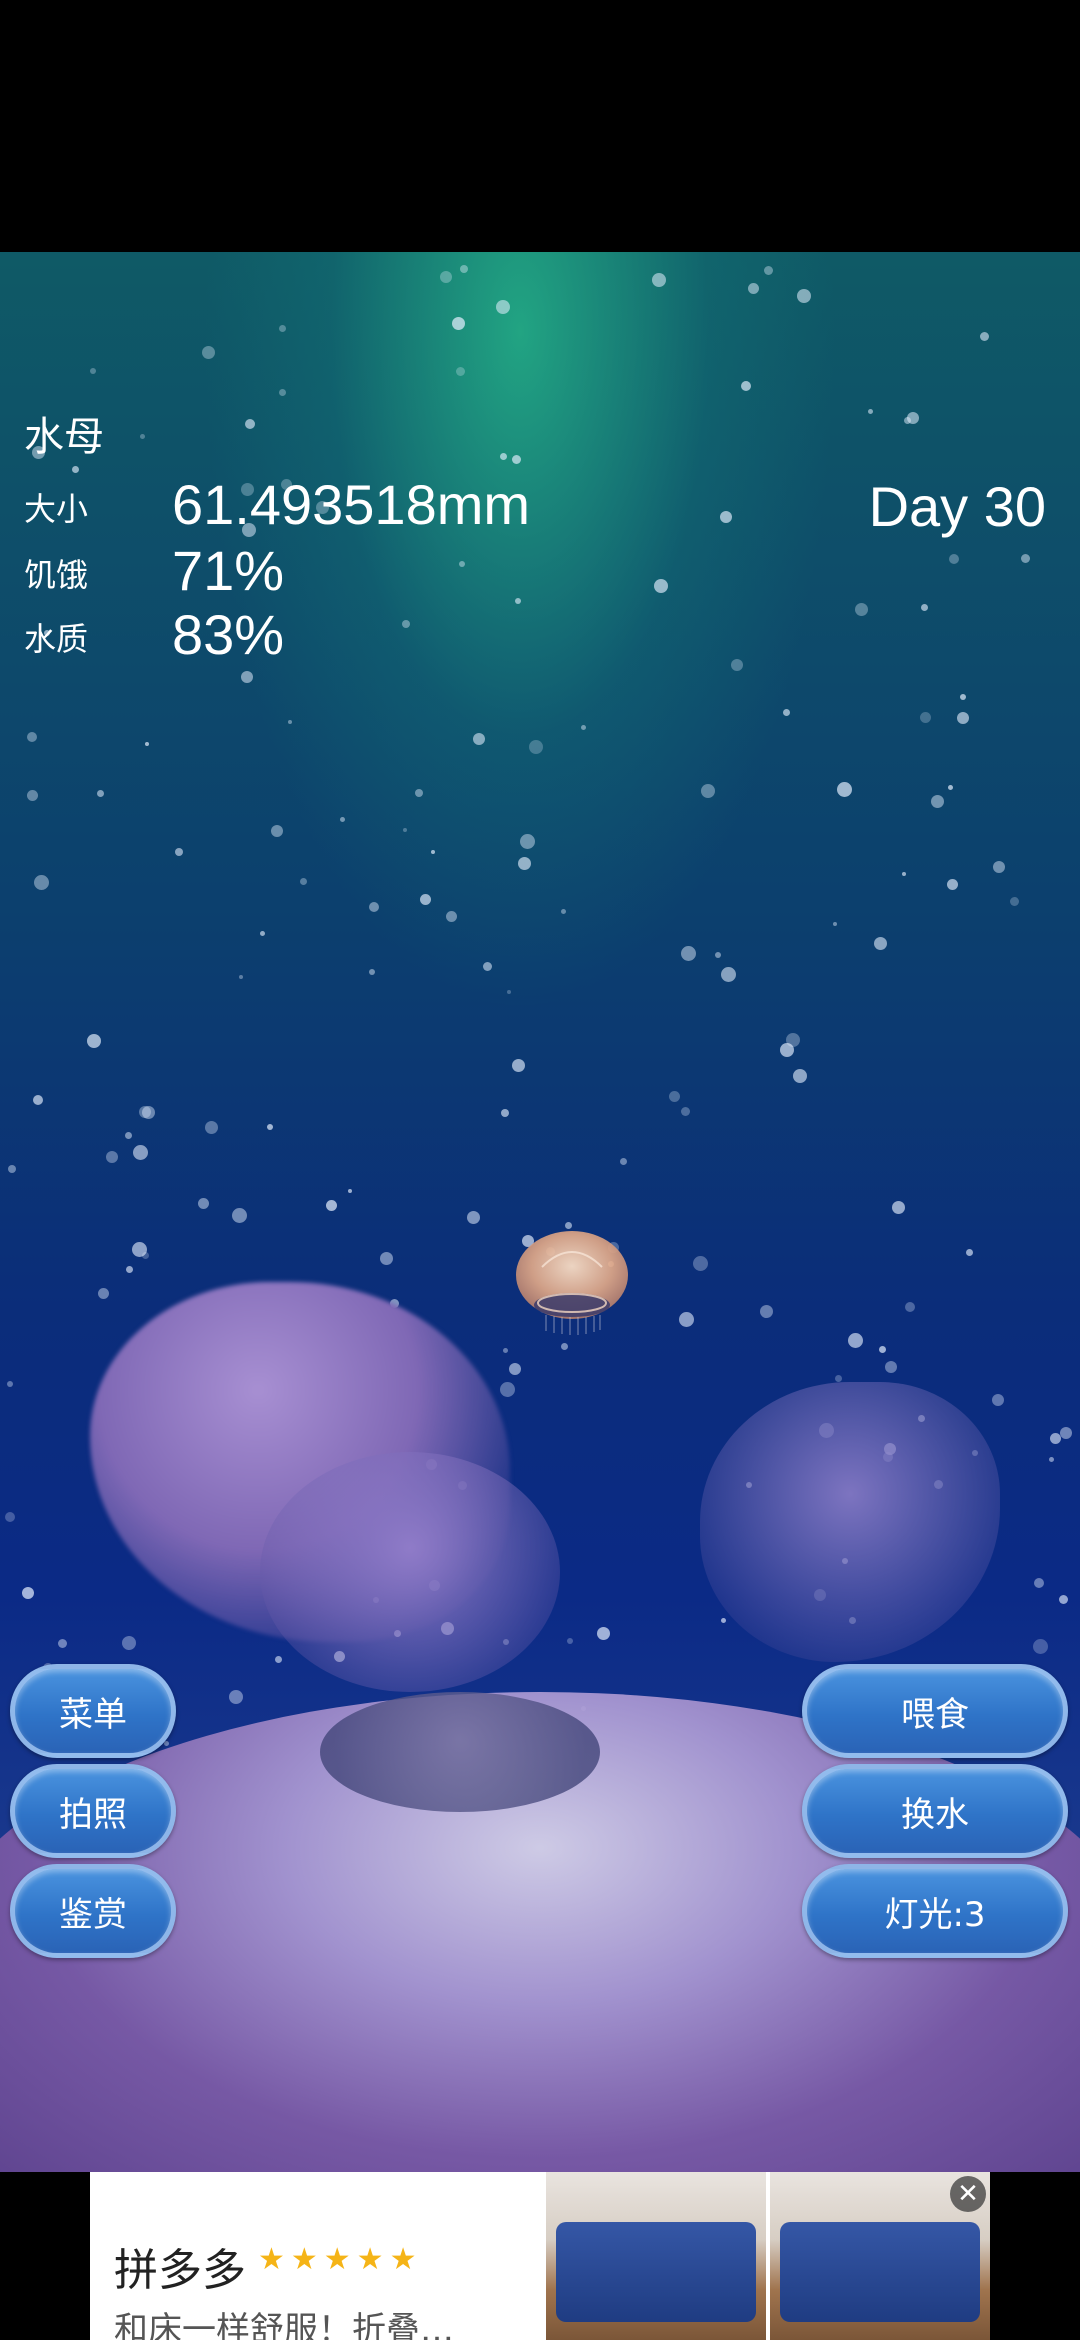  I want to click on ad-image-left, so click(656, 2256).